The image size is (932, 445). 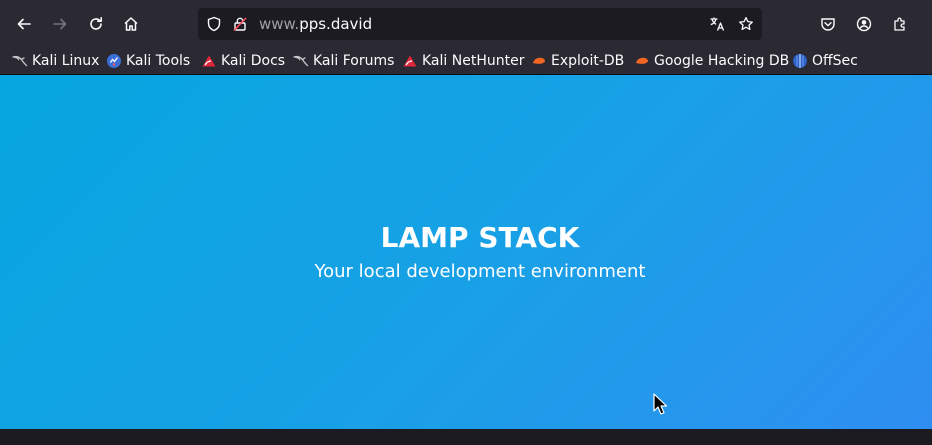 I want to click on bookmark-label: Kali NetHunter, so click(x=473, y=61).